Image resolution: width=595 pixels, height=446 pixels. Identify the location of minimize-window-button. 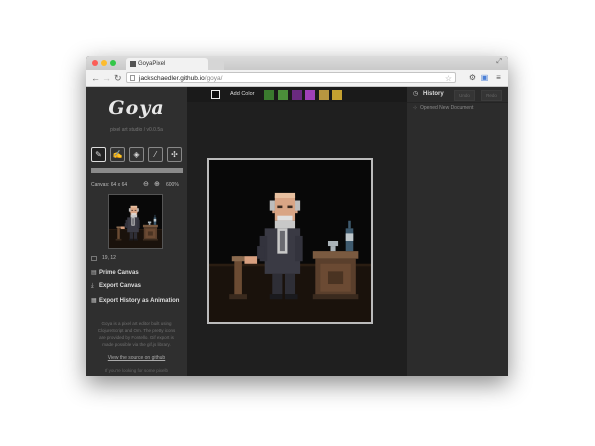
(104, 63).